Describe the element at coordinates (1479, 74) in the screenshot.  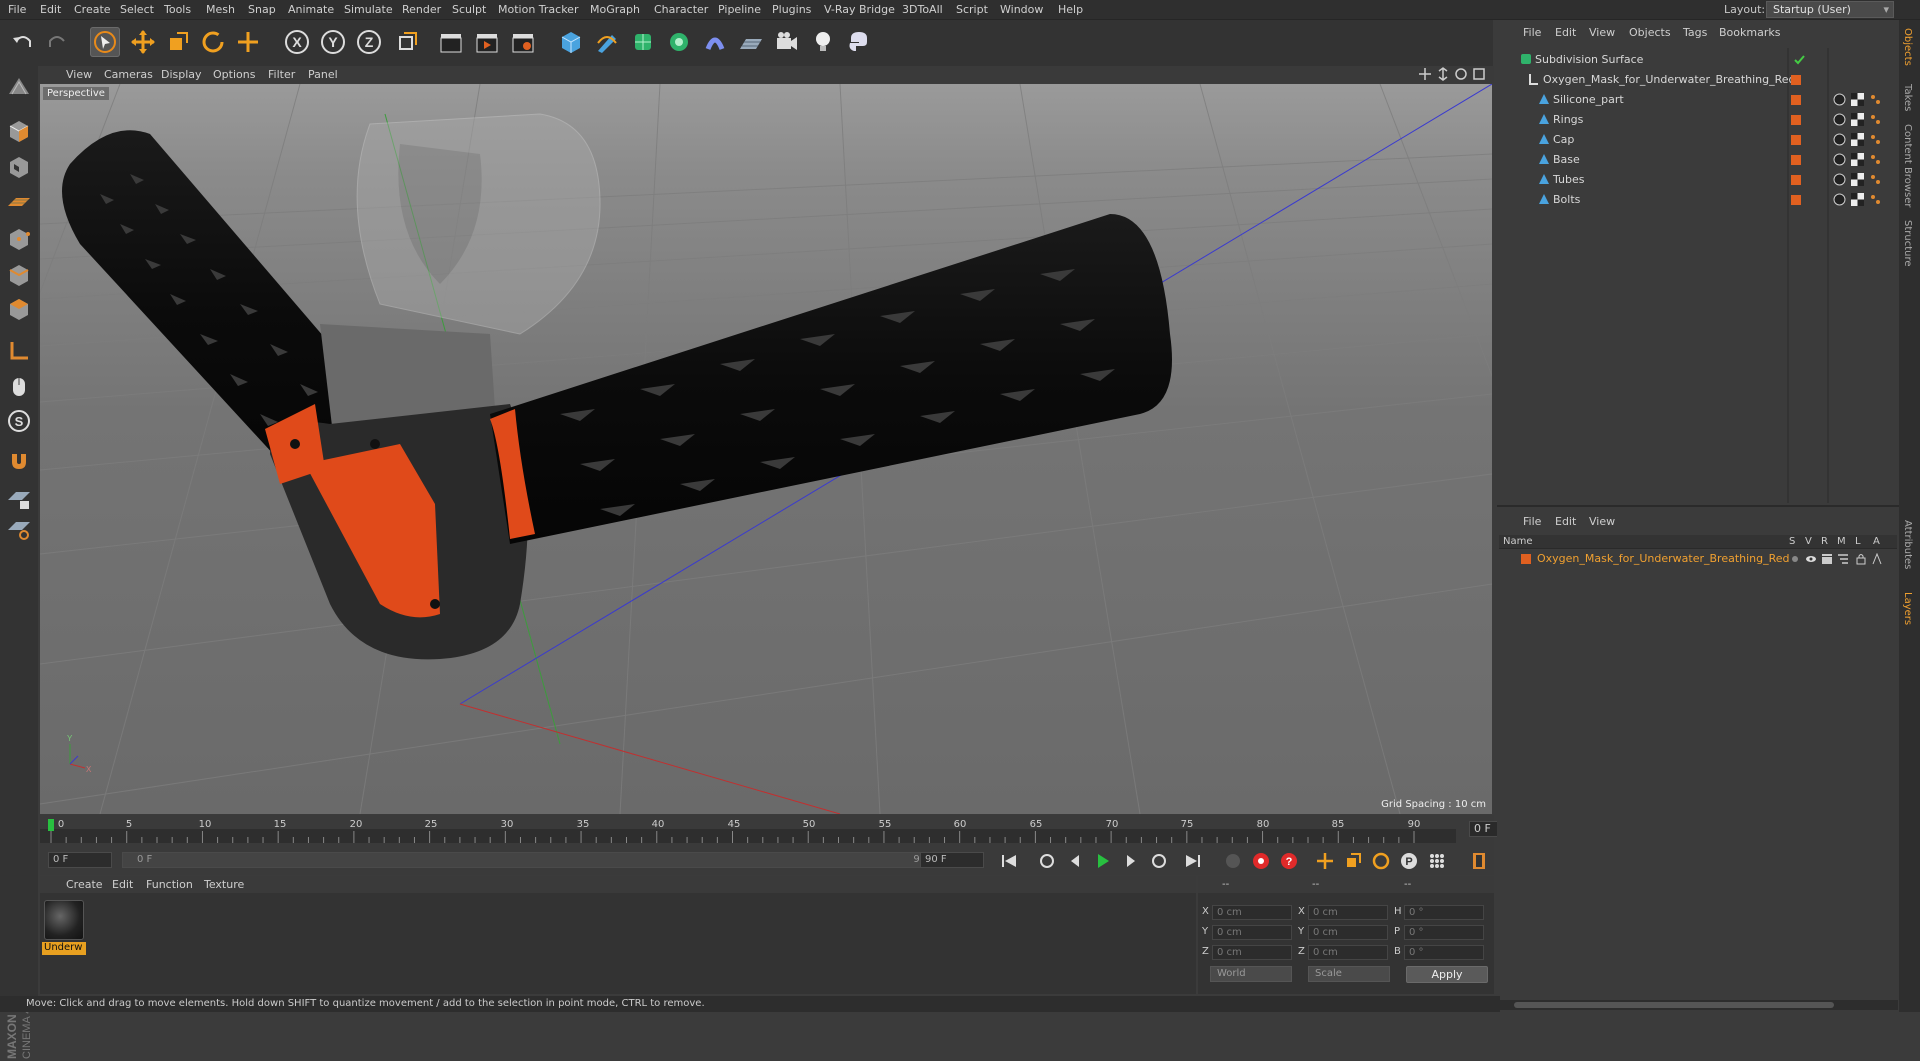
I see `maximize-view-icon` at that location.